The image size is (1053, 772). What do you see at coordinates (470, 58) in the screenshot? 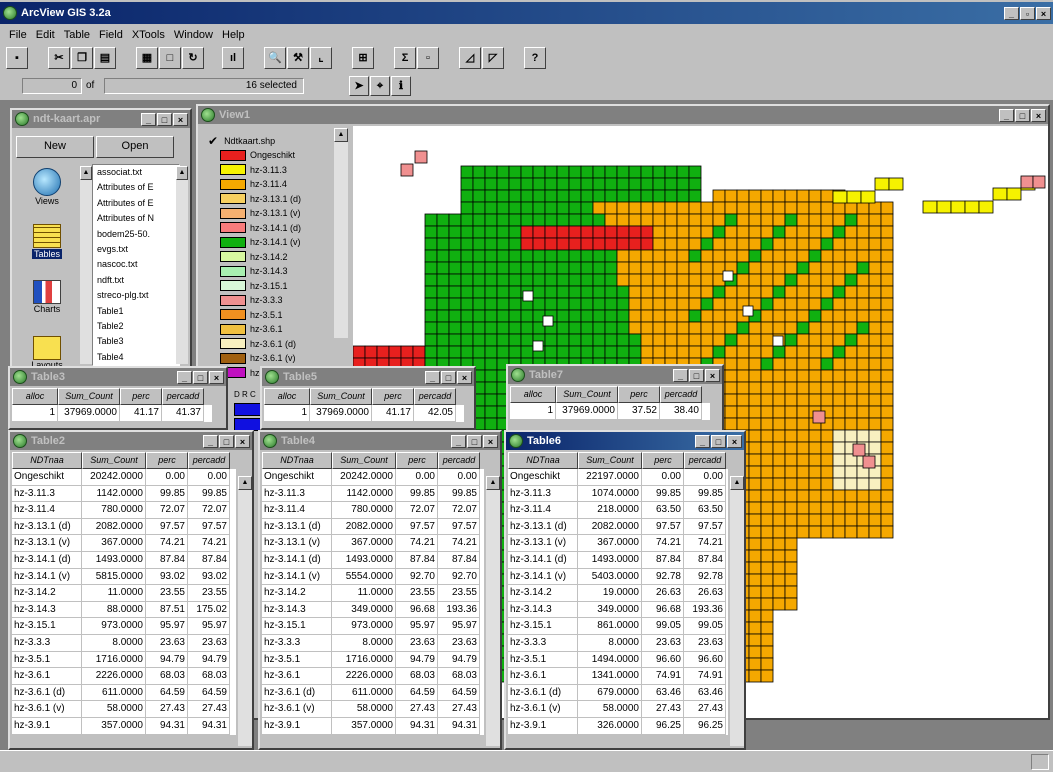
I see `sort-ascending-icon: ◿` at bounding box center [470, 58].